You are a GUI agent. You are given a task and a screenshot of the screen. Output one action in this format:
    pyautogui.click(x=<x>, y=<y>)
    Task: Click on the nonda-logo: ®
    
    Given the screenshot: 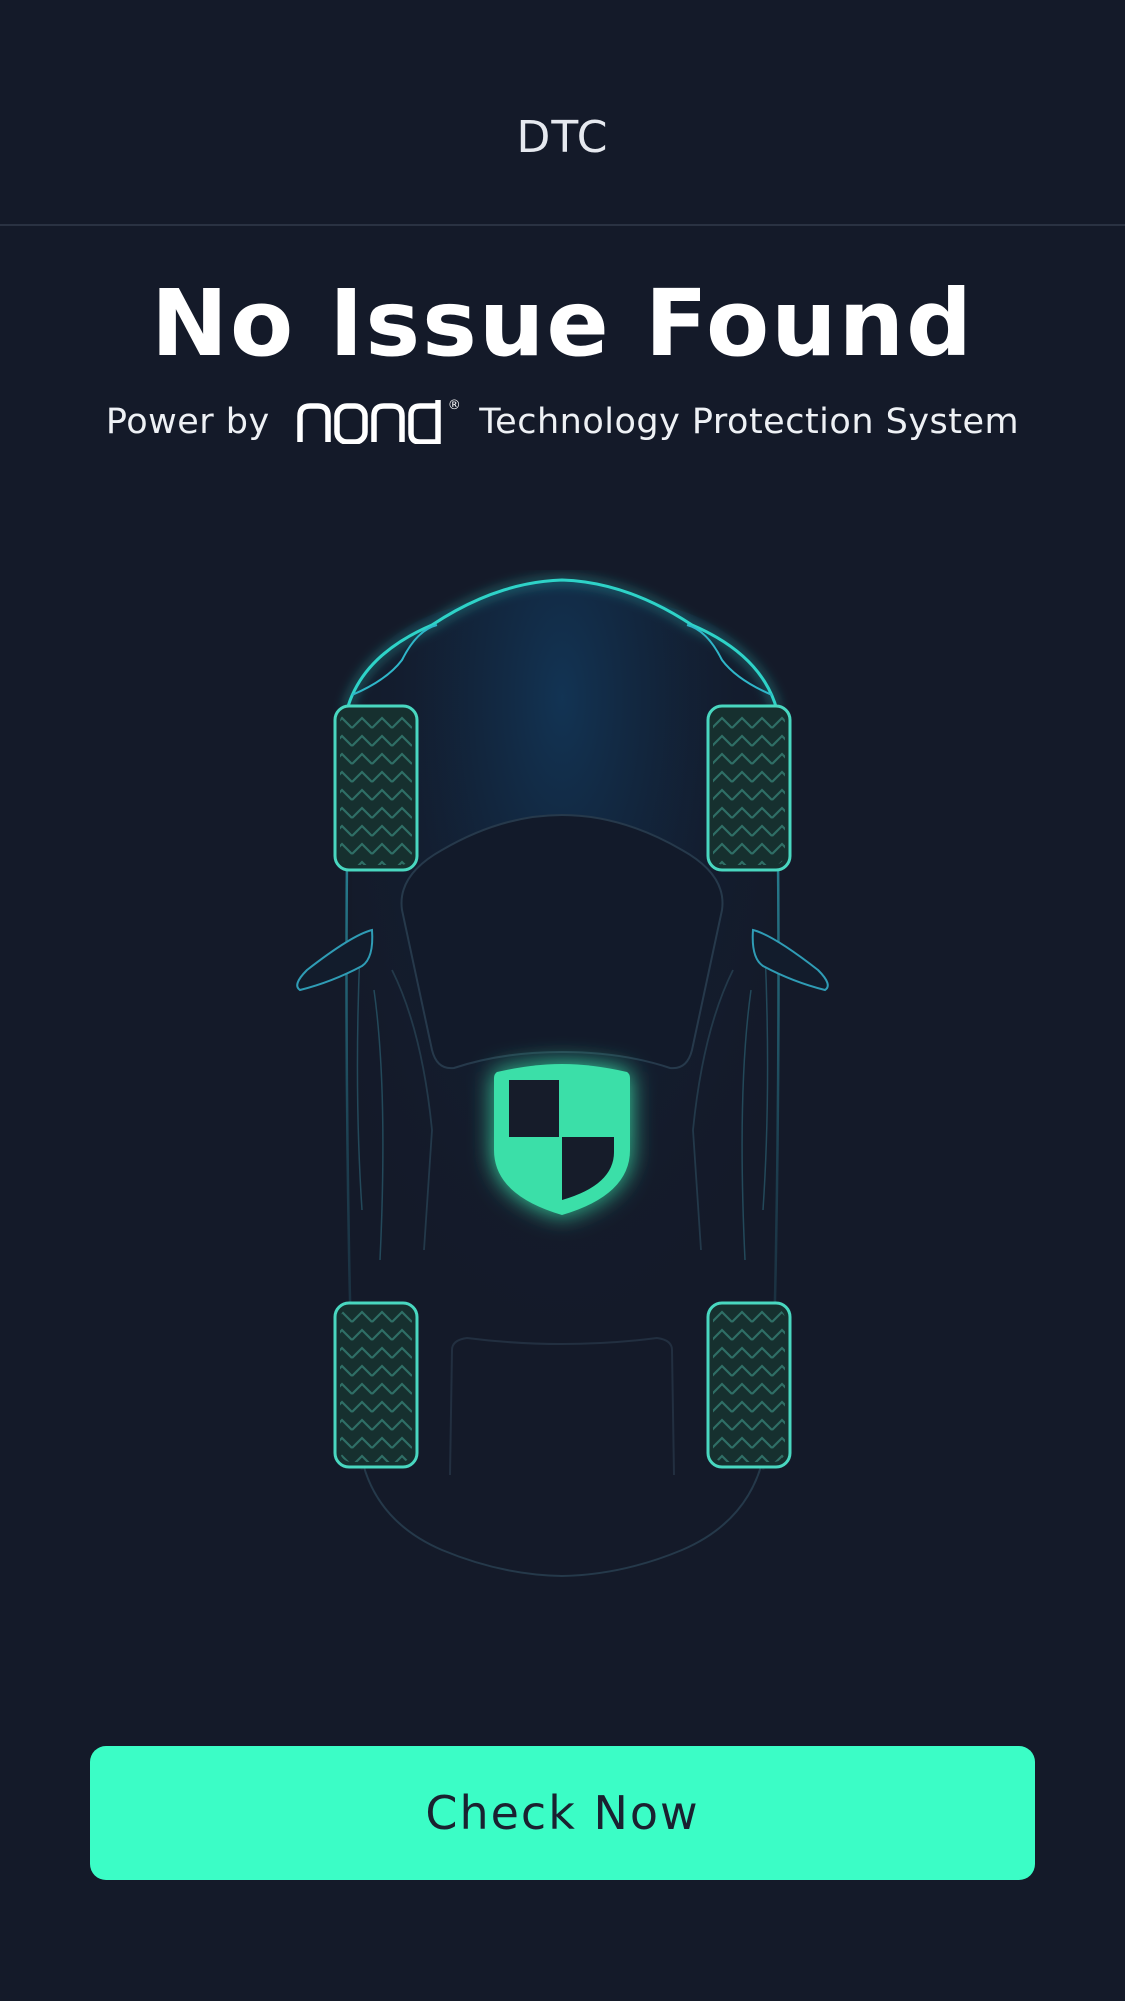 What is the action you would take?
    pyautogui.click(x=379, y=421)
    